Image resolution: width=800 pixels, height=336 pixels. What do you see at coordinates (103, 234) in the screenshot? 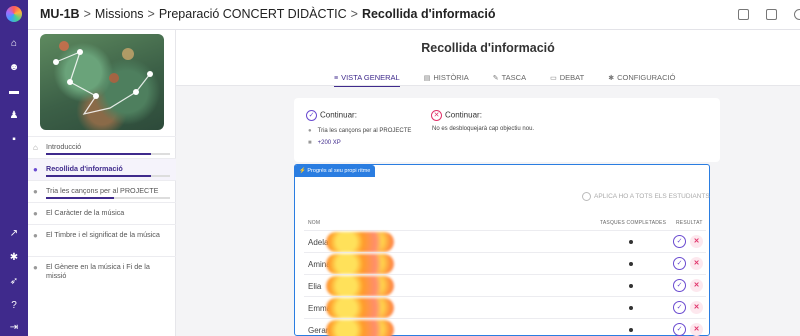
I see `sidebar-item-label: El Timbre i el significat de la música` at bounding box center [103, 234].